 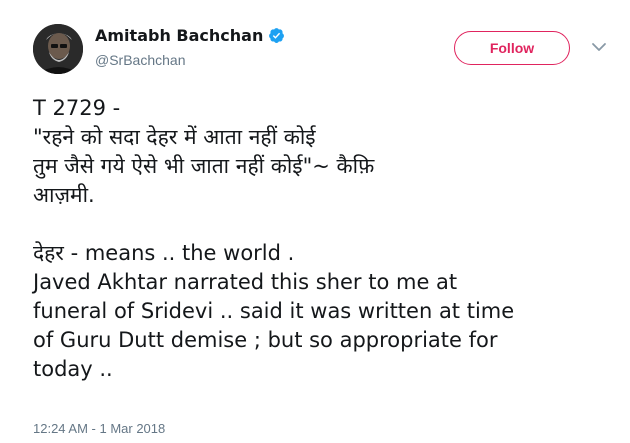 I want to click on author-row: Amitabh Bachchan, so click(x=190, y=35).